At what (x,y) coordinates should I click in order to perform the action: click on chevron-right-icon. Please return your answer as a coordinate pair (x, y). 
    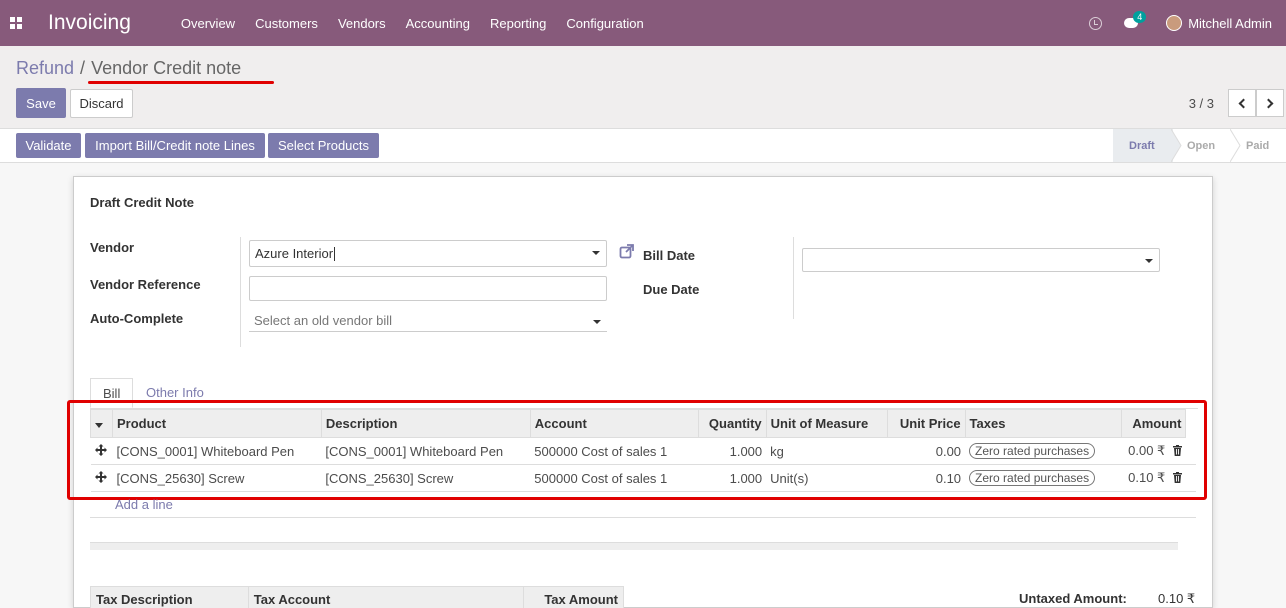
    Looking at the image, I should click on (1268, 103).